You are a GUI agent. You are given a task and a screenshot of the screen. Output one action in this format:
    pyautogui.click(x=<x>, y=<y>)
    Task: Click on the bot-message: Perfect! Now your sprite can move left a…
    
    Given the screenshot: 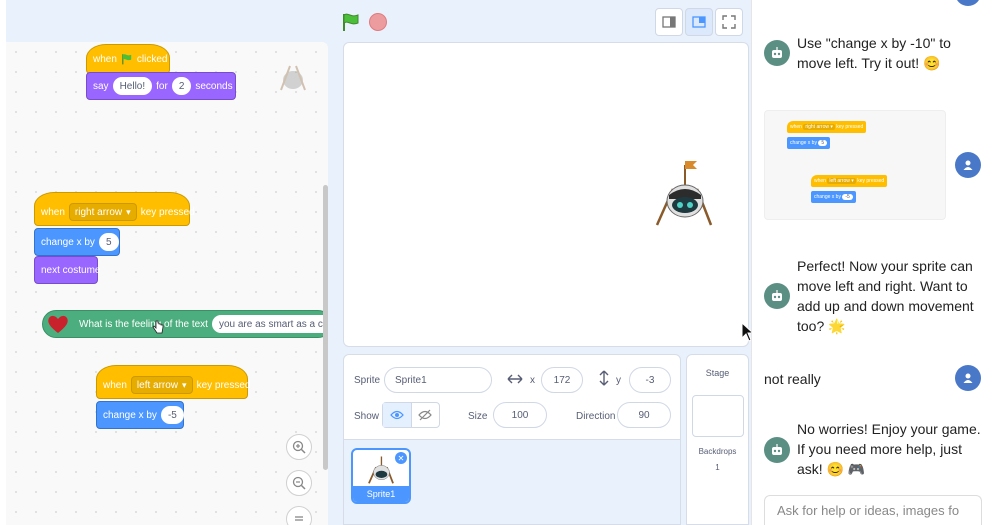 What is the action you would take?
    pyautogui.click(x=885, y=296)
    